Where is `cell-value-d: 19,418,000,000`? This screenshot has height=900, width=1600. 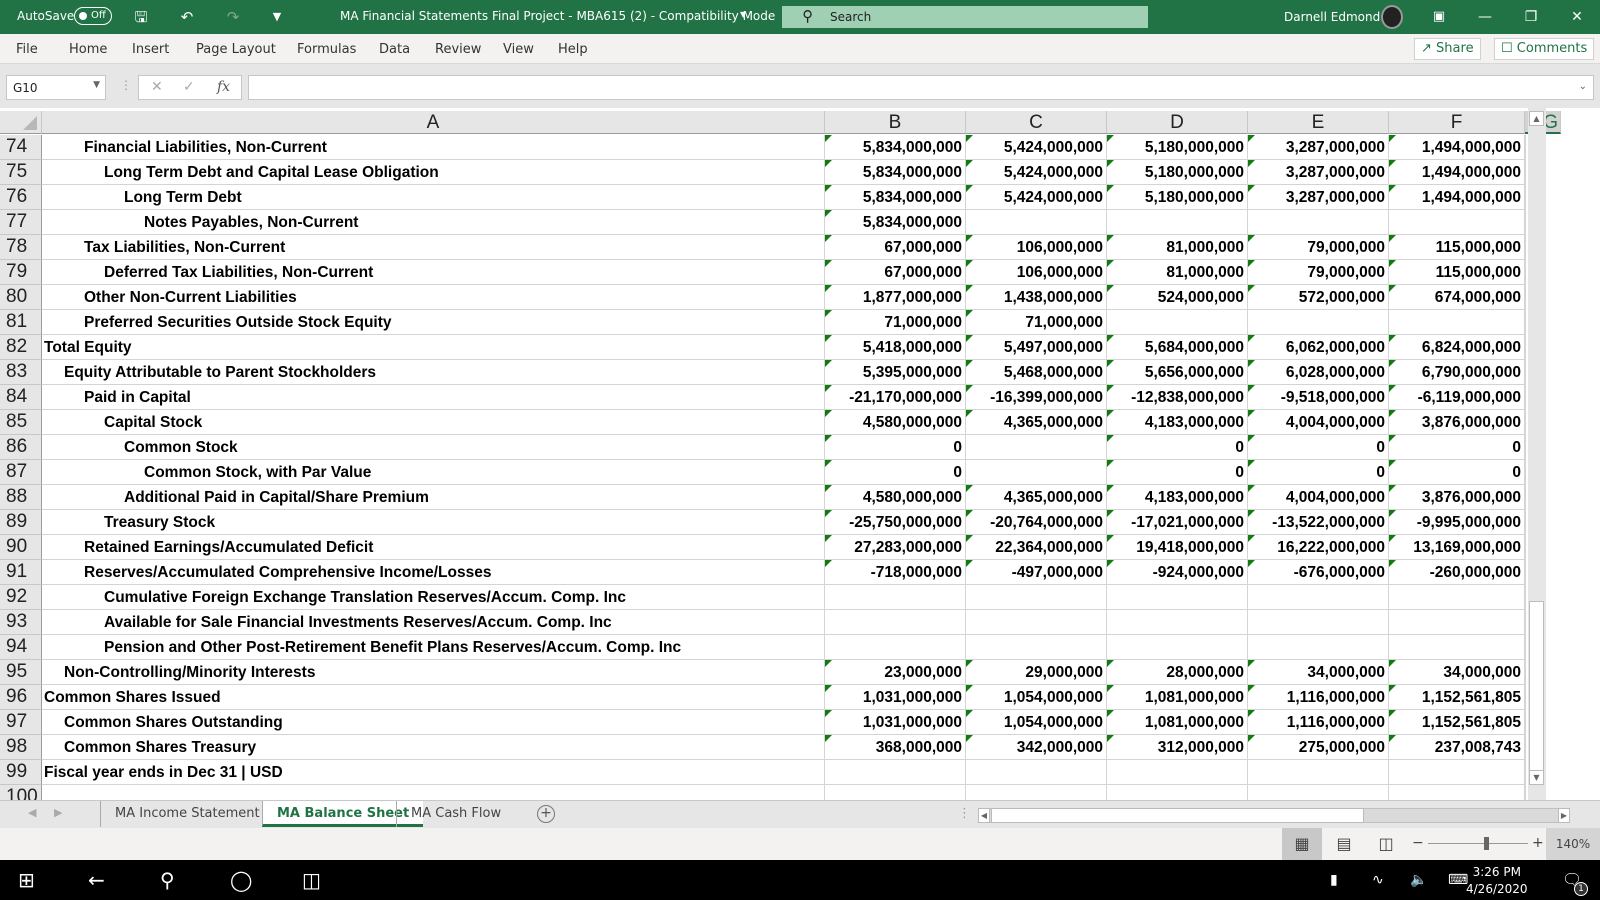 cell-value-d: 19,418,000,000 is located at coordinates (1177, 547).